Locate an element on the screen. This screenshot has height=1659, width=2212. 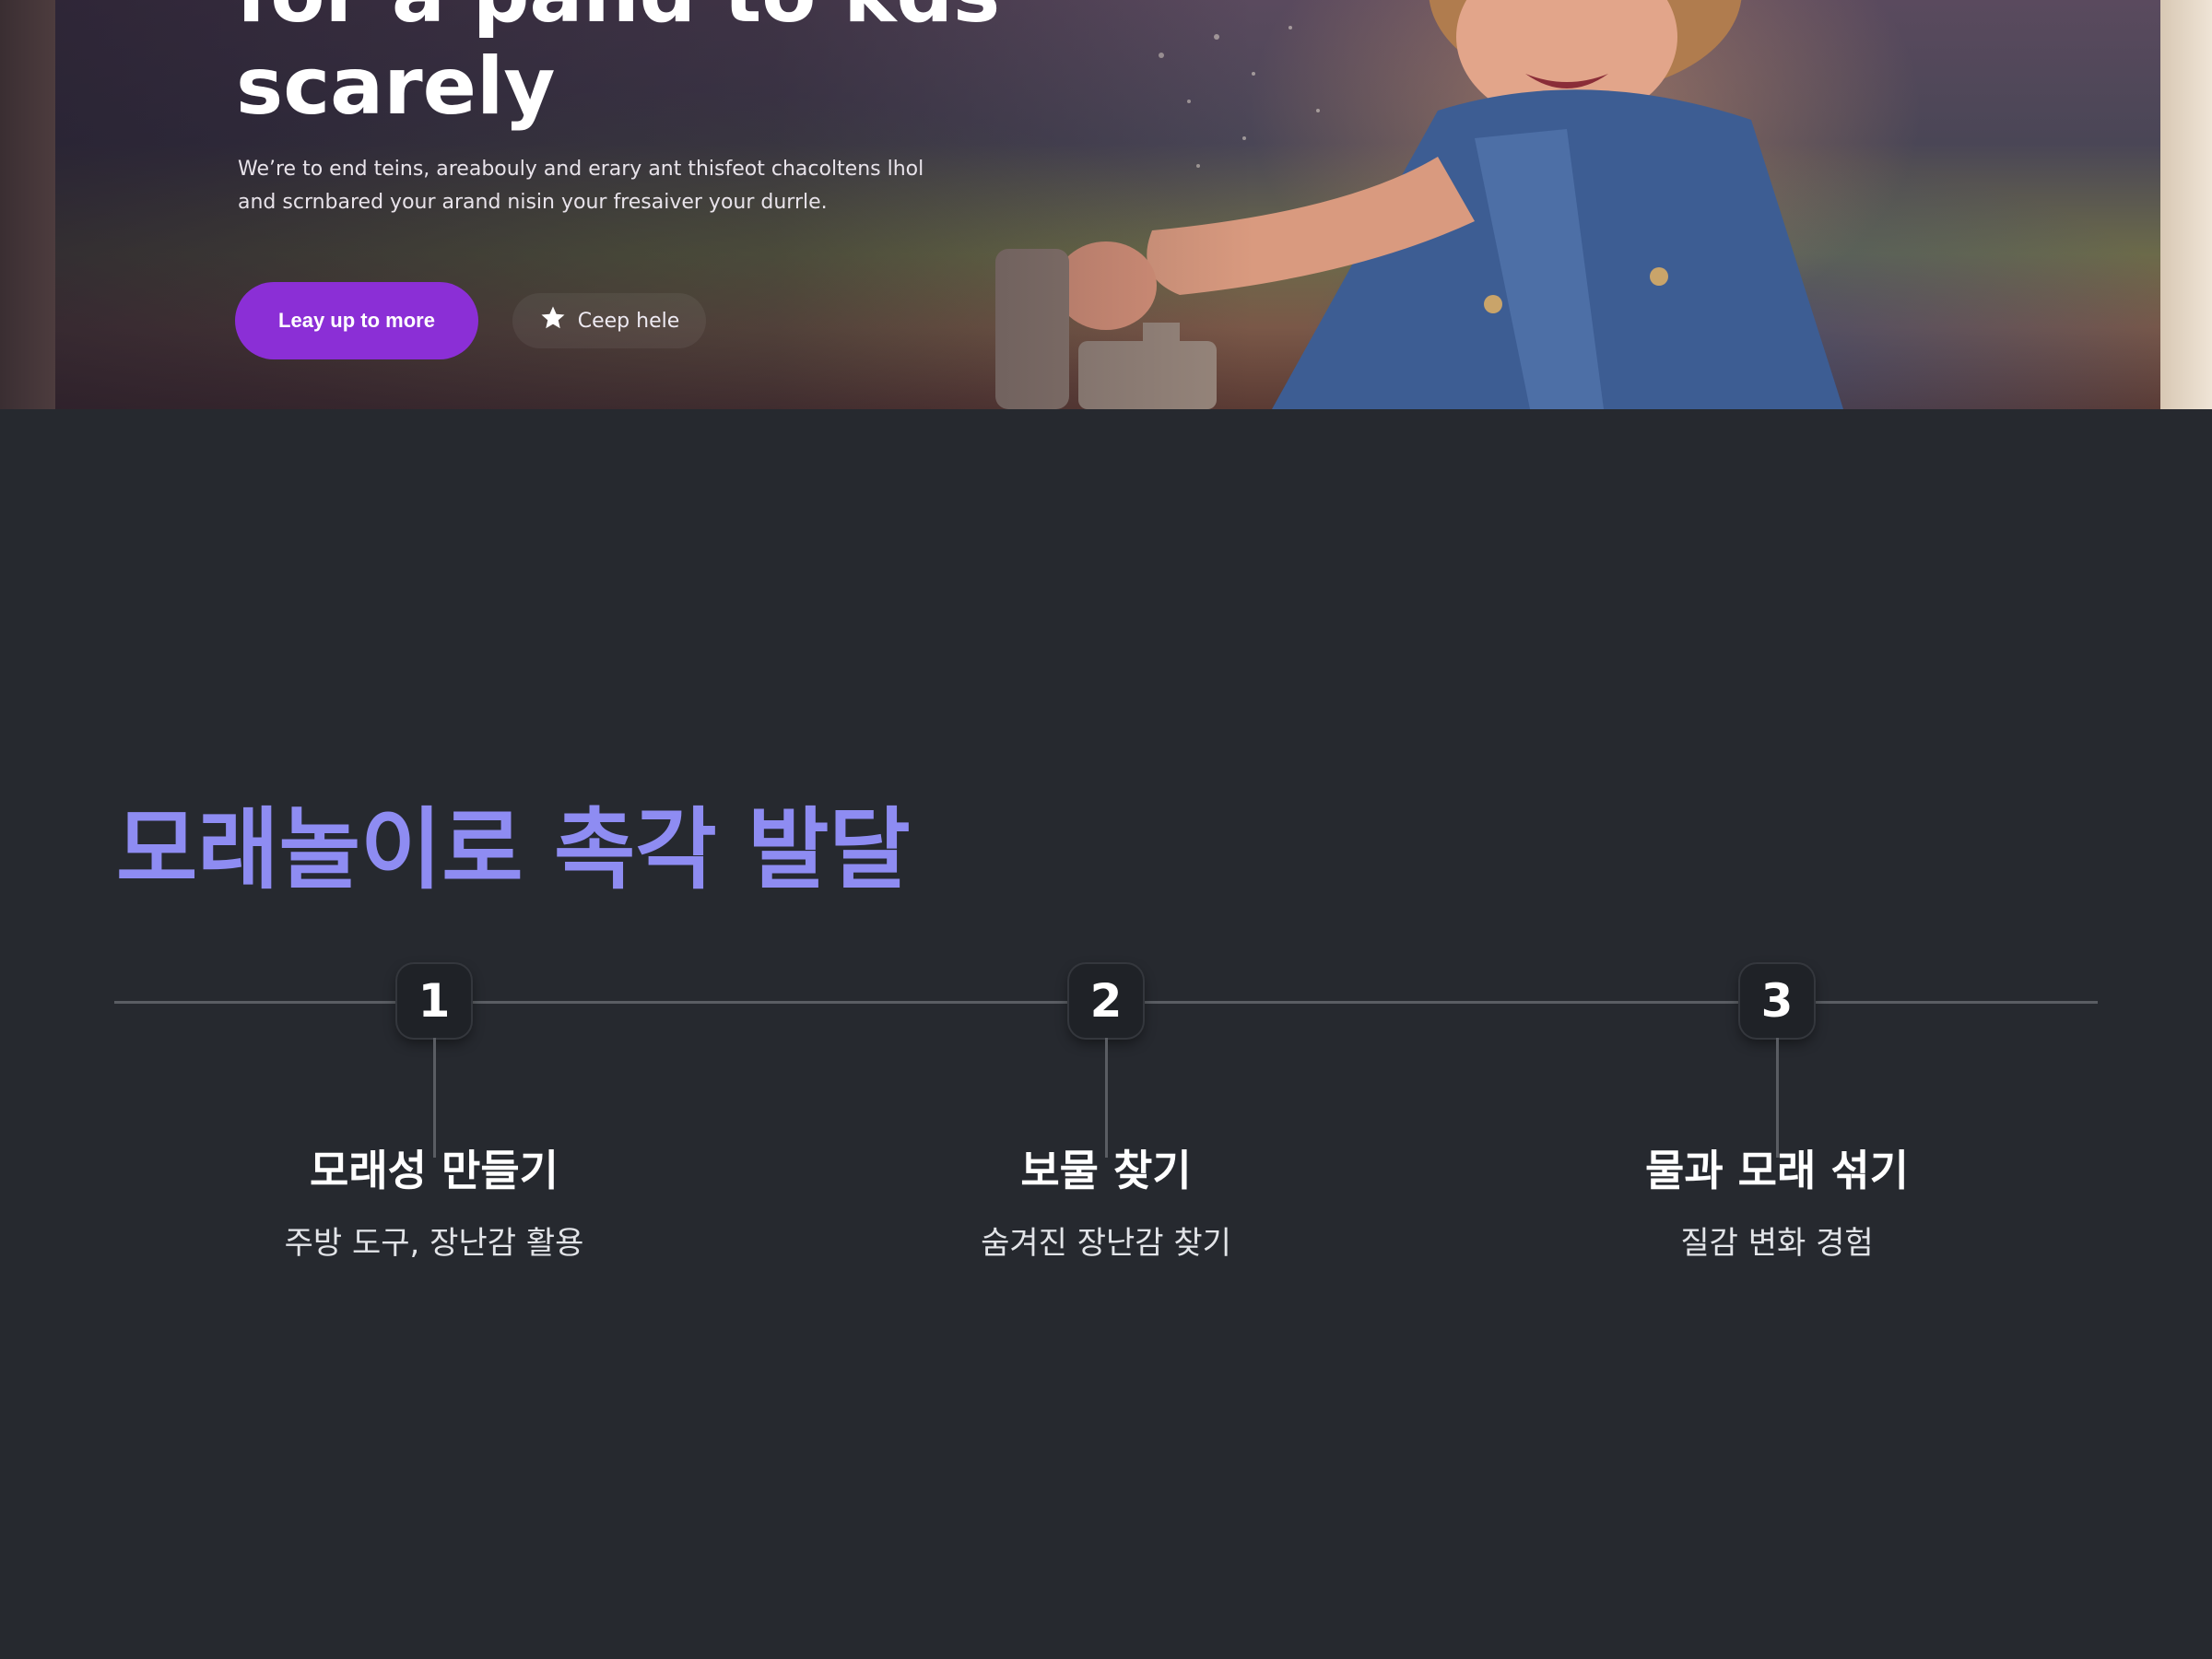
hero-photo-frame-left is located at coordinates (27, 204).